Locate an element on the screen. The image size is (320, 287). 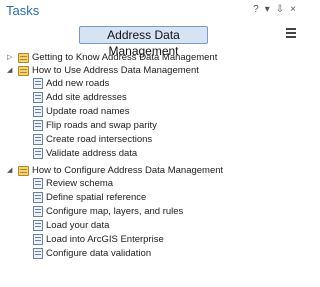
pane-controls: ? ▾ ⇩ × is located at coordinates (274, 10).